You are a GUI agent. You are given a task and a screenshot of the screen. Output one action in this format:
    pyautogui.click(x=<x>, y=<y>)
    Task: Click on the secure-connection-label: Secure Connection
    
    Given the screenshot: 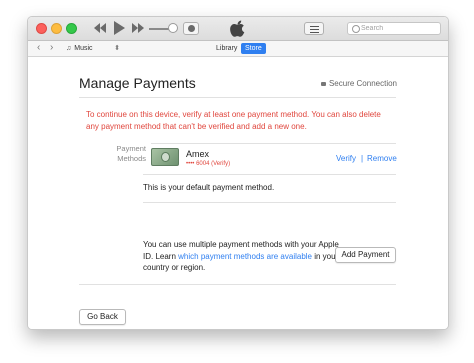 What is the action you would take?
    pyautogui.click(x=358, y=83)
    